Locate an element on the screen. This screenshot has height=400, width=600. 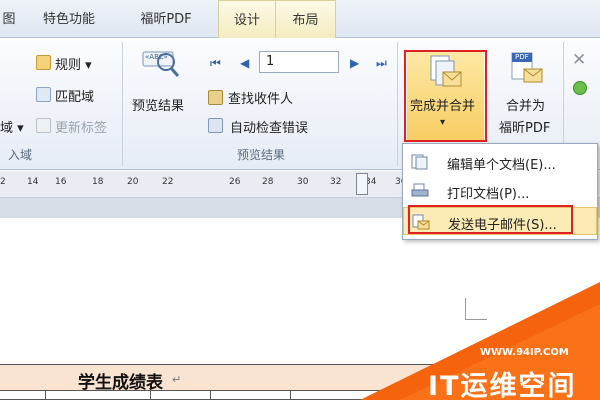
ruler-tick: 14 is located at coordinates (33, 182).